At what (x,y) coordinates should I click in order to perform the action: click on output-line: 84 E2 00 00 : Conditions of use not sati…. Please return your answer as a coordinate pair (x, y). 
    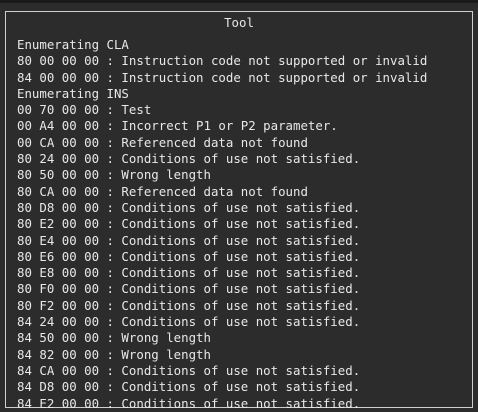
    Looking at the image, I should click on (189, 403).